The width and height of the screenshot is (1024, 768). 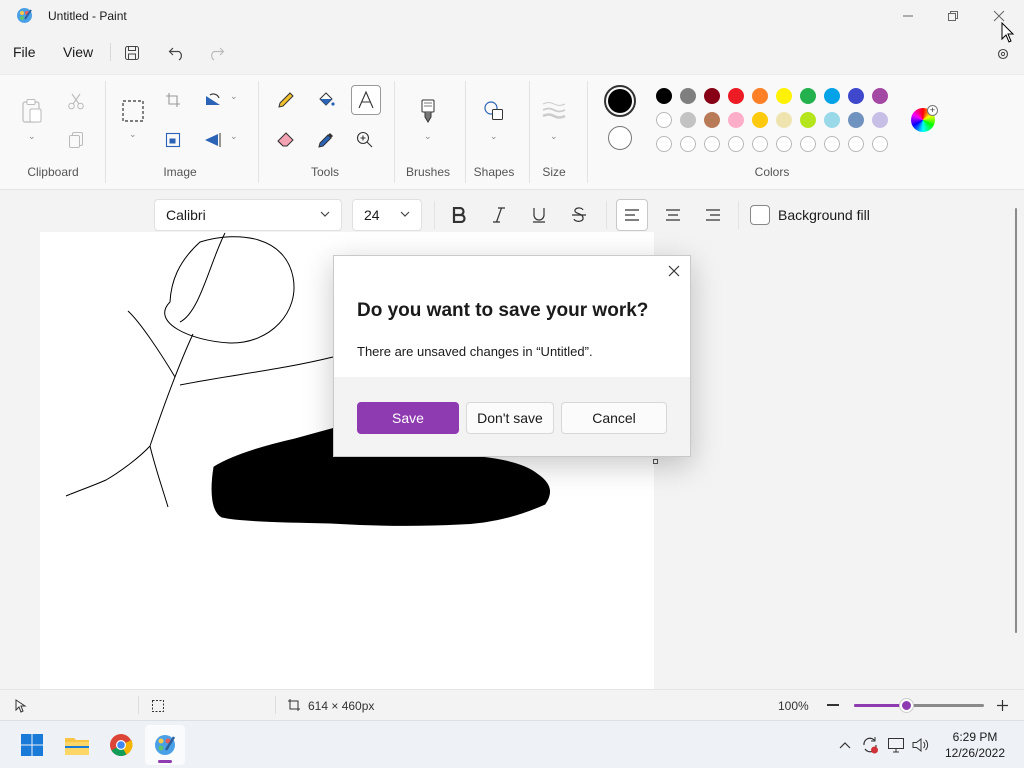 I want to click on zoom-slider-thumb, so click(x=906, y=705).